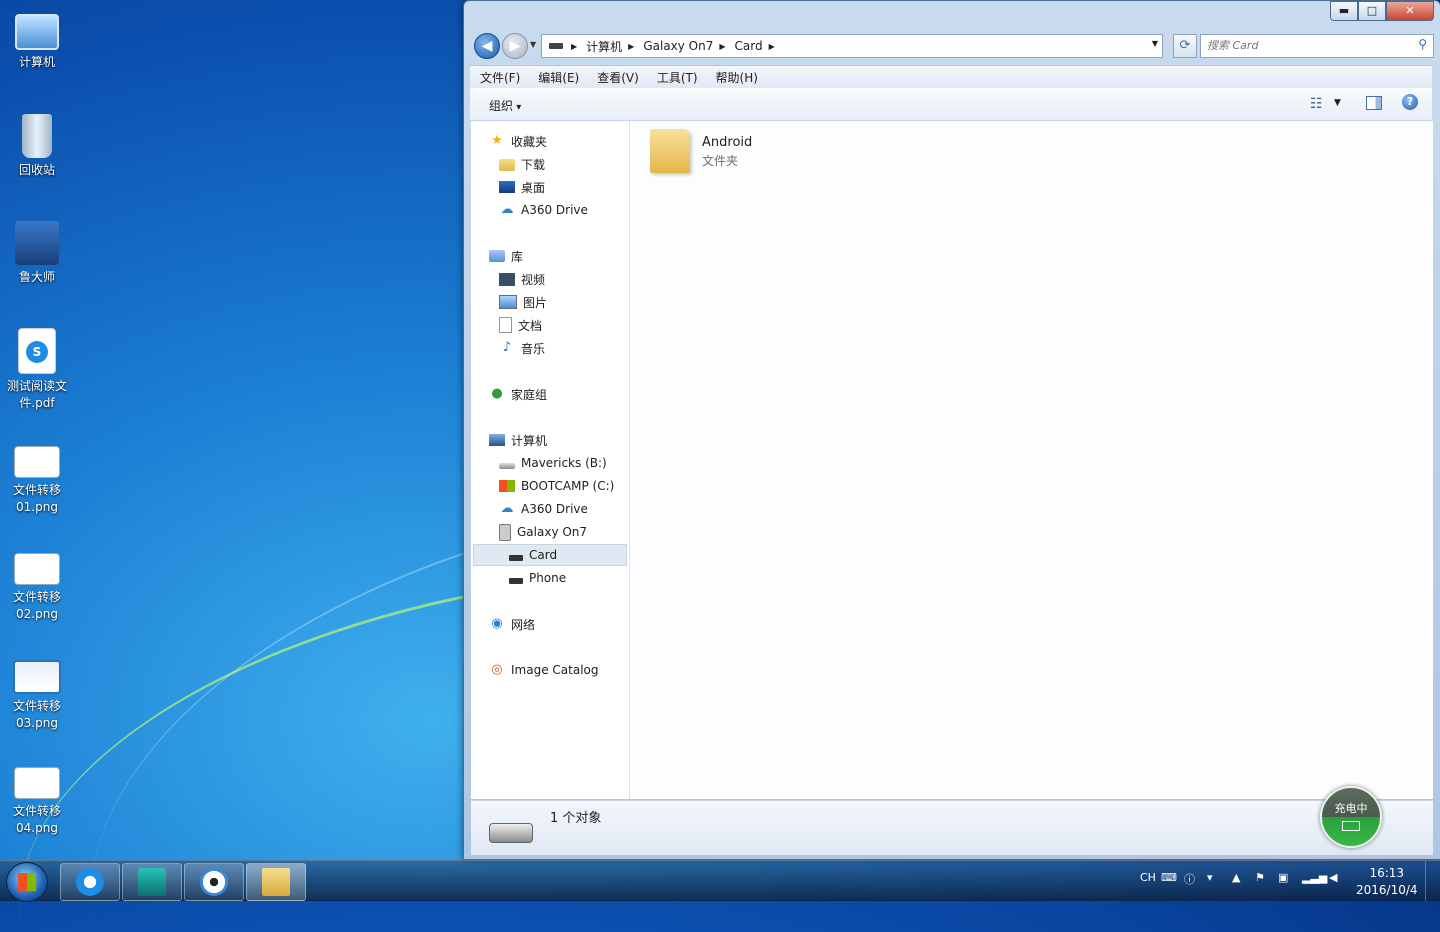 The width and height of the screenshot is (1440, 932). What do you see at coordinates (507, 165) in the screenshot?
I see `downloads-folder-icon` at bounding box center [507, 165].